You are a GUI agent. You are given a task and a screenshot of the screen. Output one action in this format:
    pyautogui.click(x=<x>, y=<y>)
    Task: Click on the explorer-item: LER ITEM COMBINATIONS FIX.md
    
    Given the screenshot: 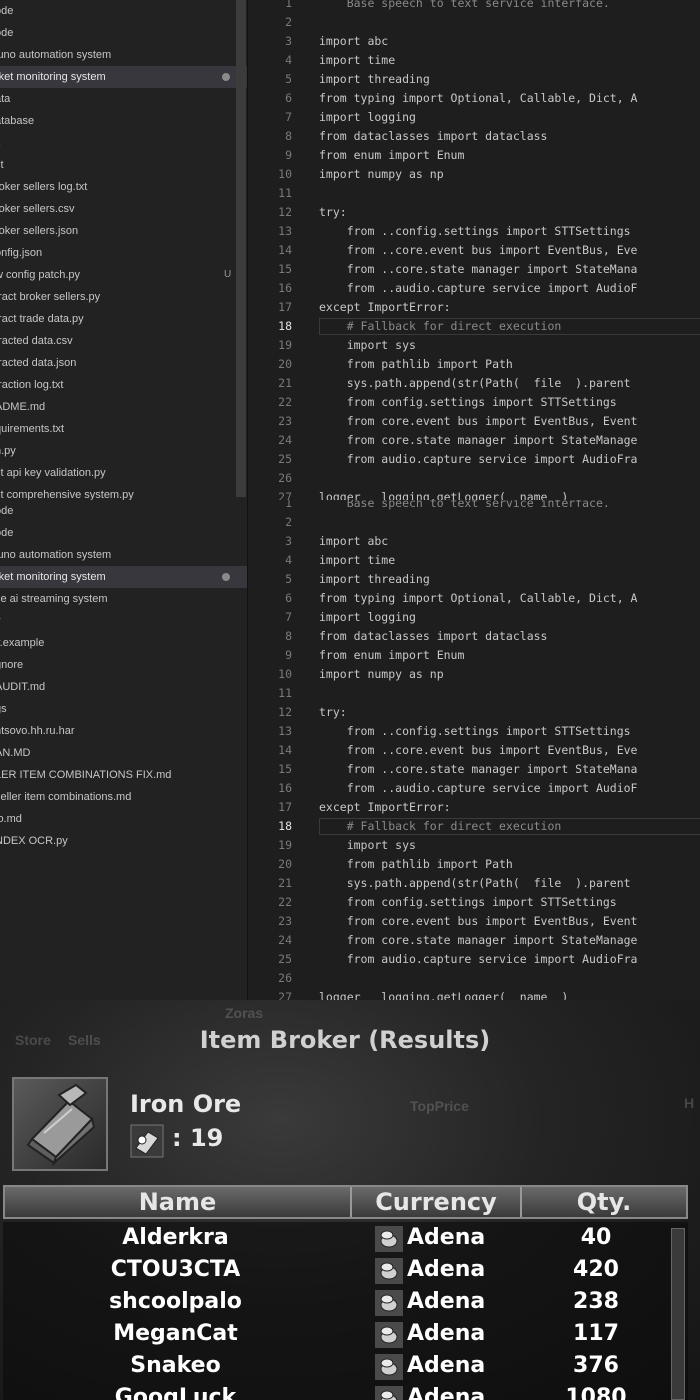 What is the action you would take?
    pyautogui.click(x=123, y=775)
    